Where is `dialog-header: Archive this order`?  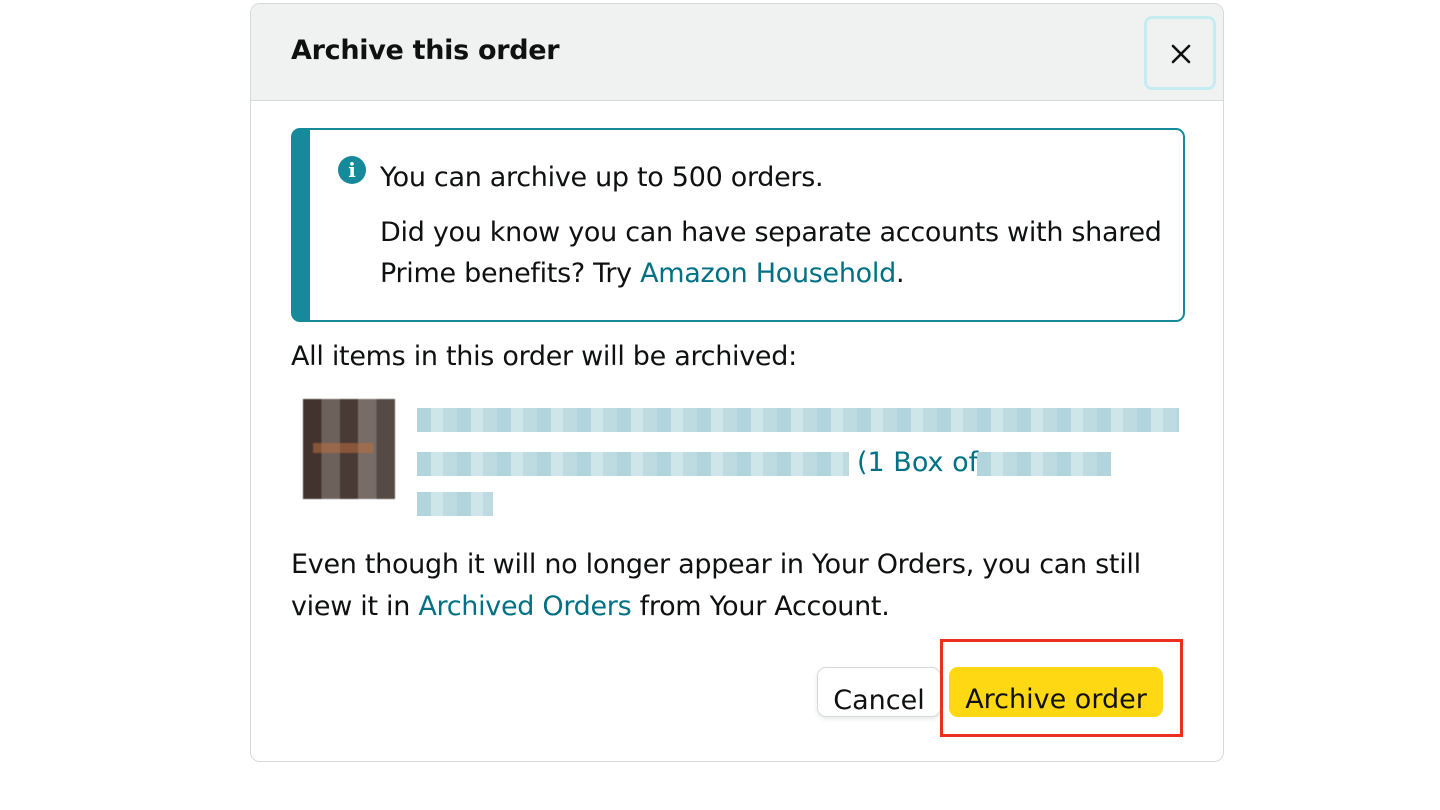
dialog-header: Archive this order is located at coordinates (737, 52).